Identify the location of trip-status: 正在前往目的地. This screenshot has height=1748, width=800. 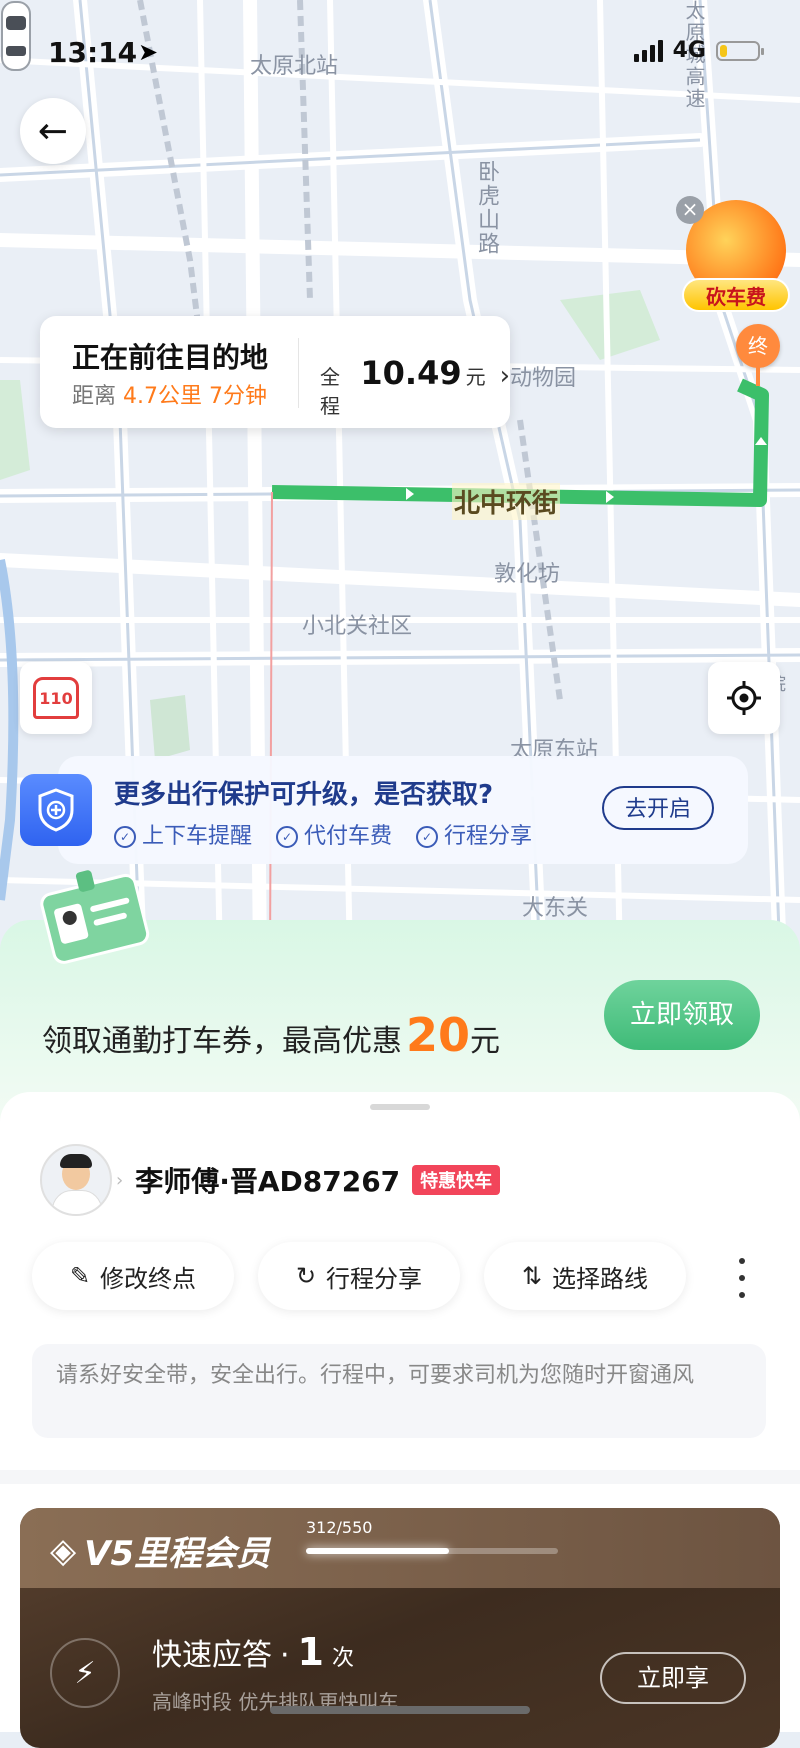
(170, 357).